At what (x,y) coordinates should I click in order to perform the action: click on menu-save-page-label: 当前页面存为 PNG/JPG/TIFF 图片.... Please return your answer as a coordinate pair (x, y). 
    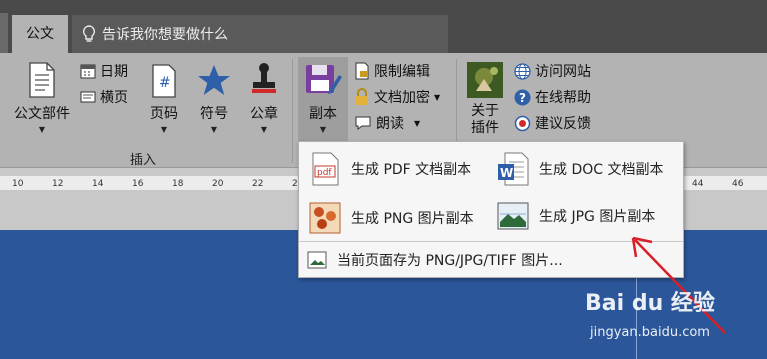
    Looking at the image, I should click on (450, 261).